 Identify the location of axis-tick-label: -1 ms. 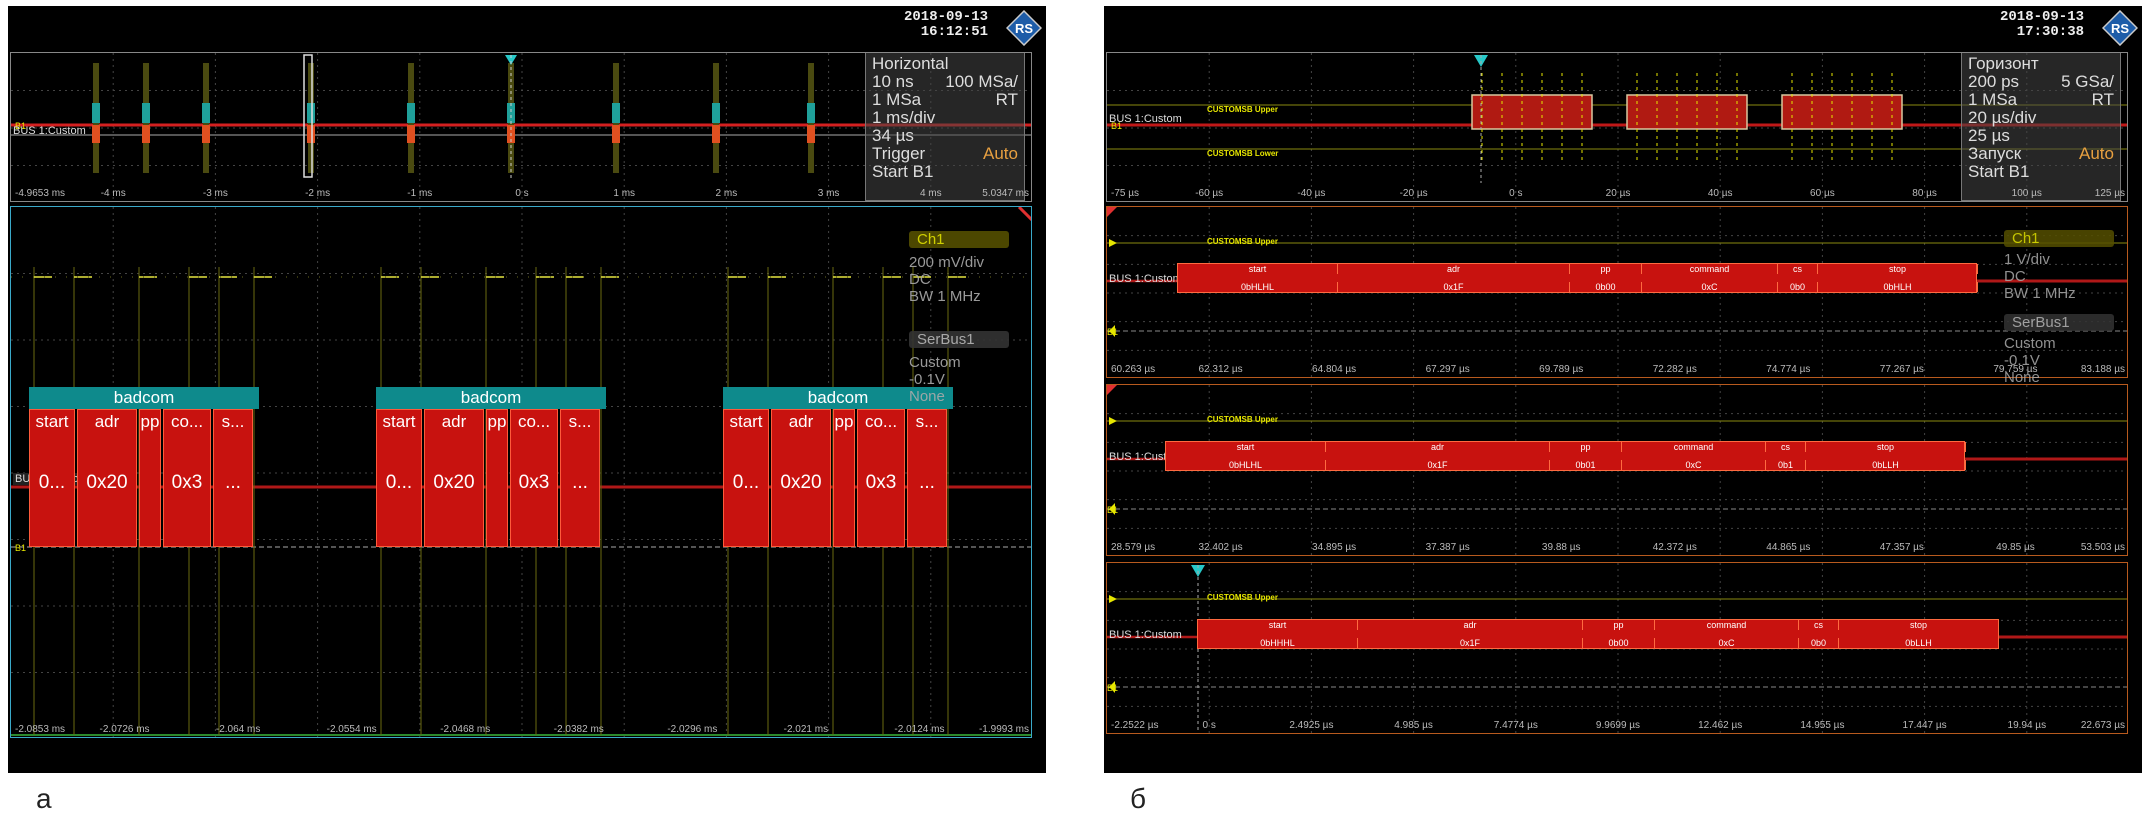
(420, 193).